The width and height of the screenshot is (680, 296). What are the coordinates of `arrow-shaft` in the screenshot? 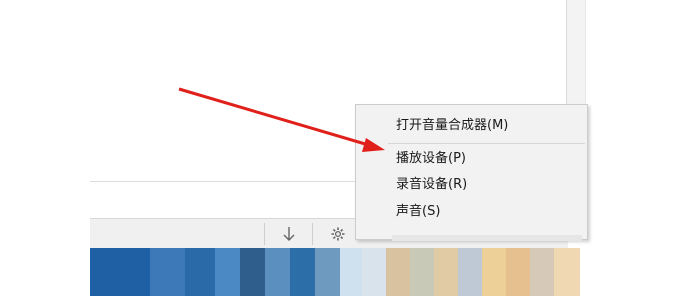 It's located at (275, 117).